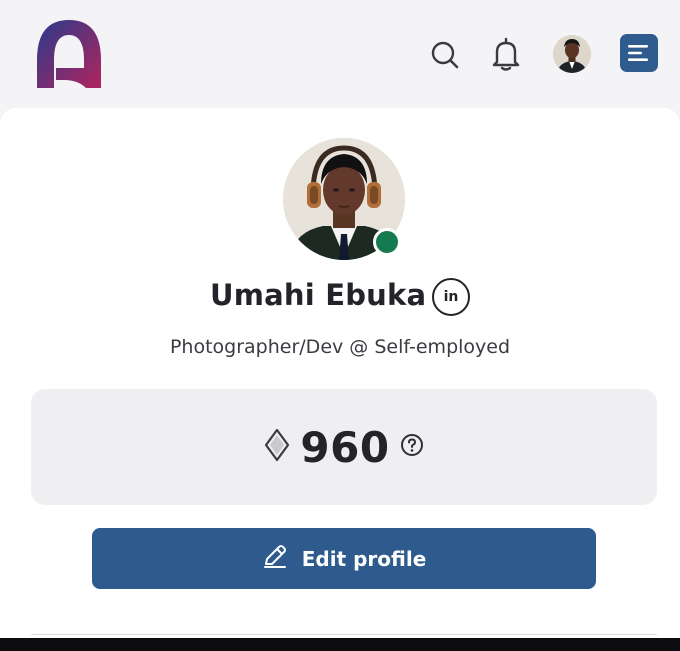 This screenshot has width=680, height=651. I want to click on bell-icon, so click(506, 54).